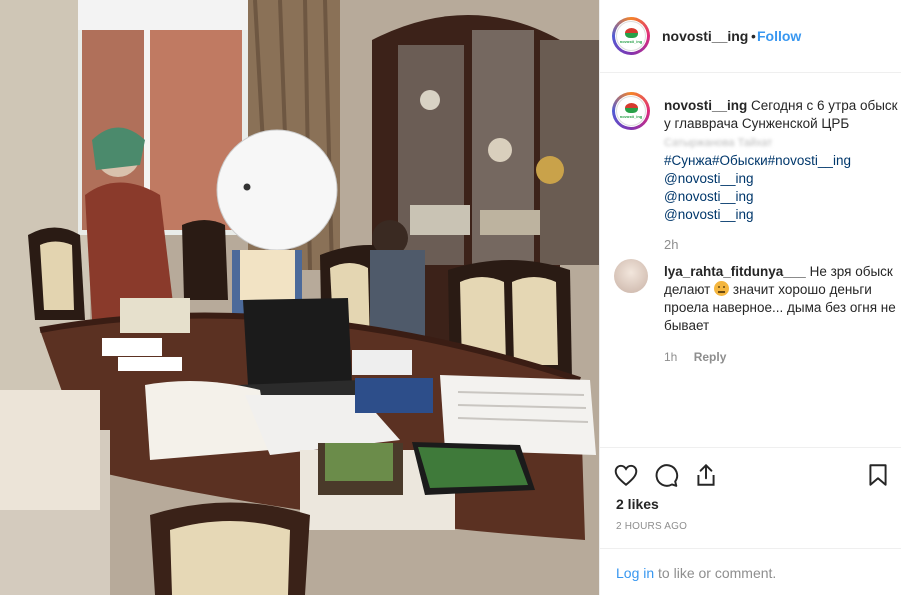 This screenshot has width=901, height=596. I want to click on action-bar, so click(750, 467).